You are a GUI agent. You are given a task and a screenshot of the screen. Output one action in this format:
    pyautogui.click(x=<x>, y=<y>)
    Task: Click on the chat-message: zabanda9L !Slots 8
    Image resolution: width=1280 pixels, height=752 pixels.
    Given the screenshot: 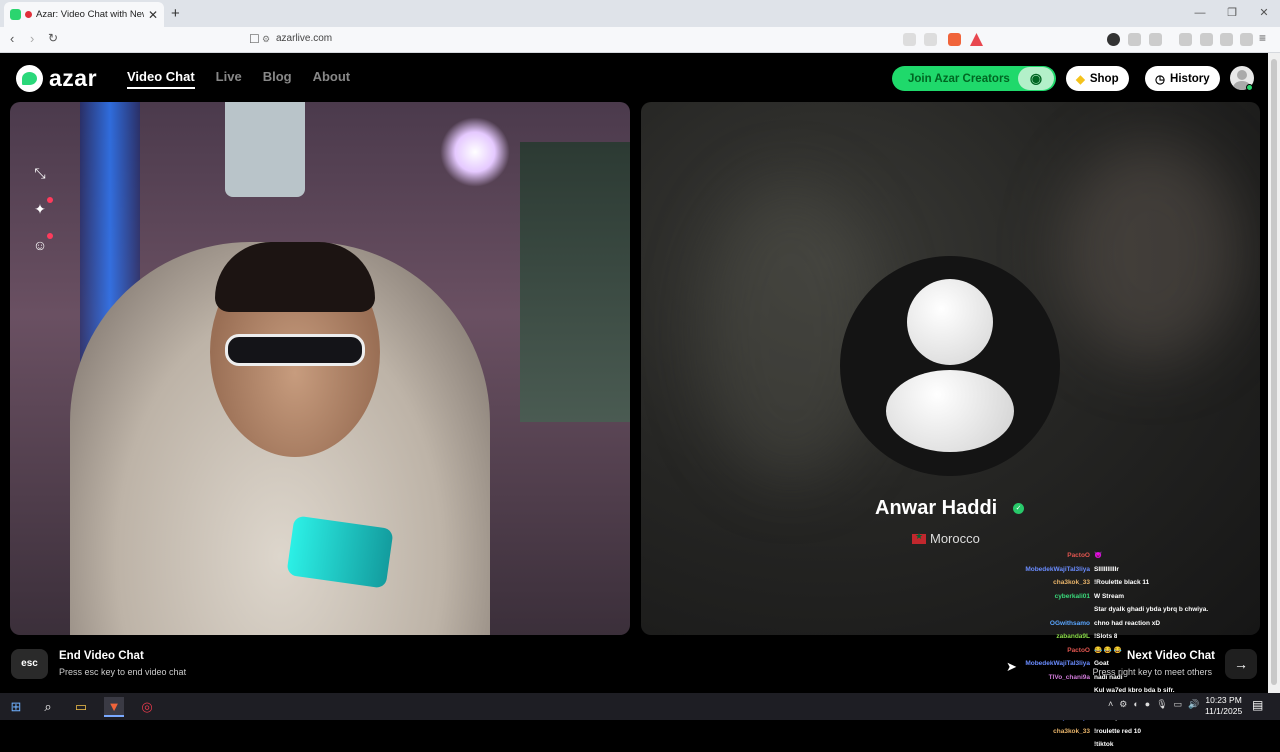 What is the action you would take?
    pyautogui.click(x=1130, y=637)
    